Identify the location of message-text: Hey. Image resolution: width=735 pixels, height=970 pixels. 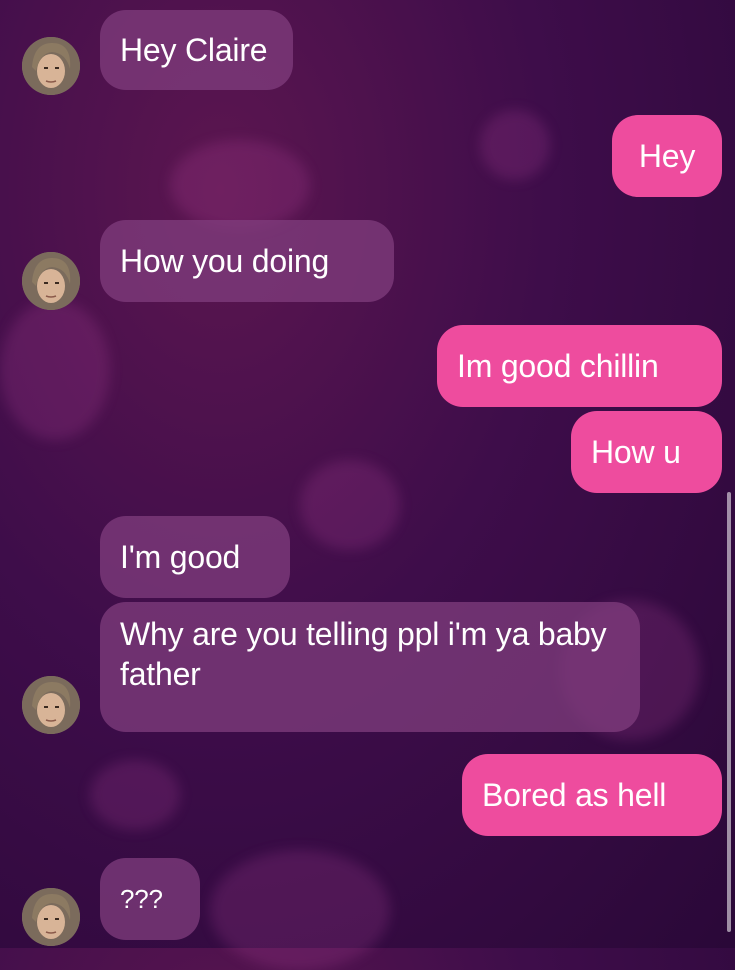
(667, 156).